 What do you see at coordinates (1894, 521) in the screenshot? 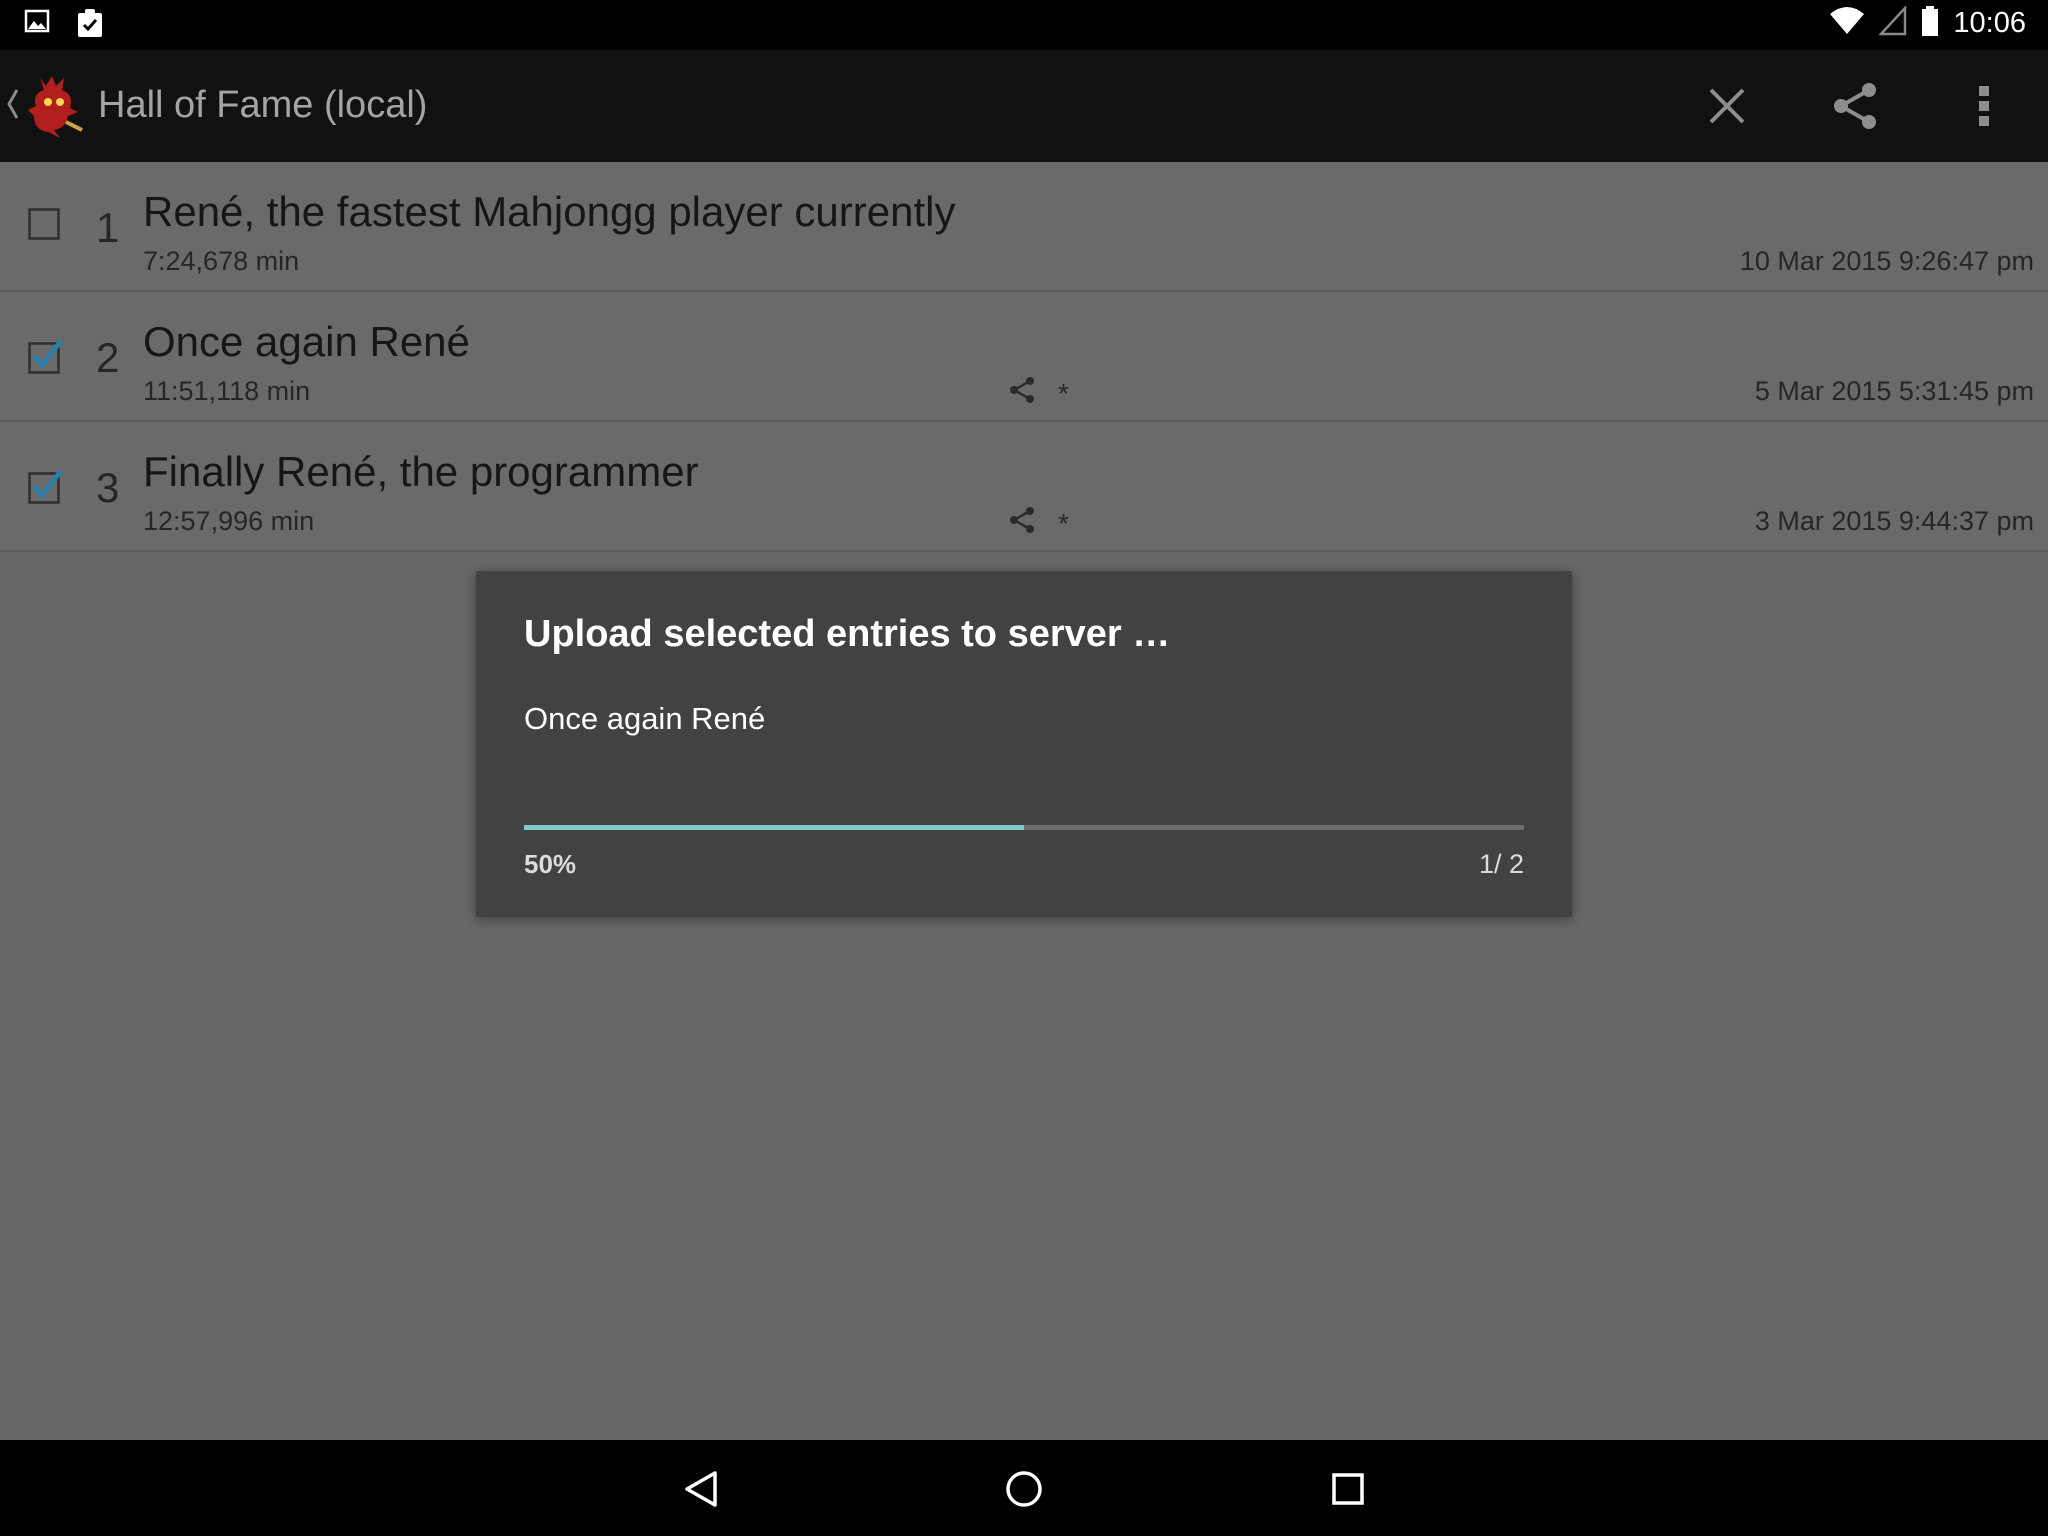
I see `entry-date: 3 Mar 2015 9:44:37 pm` at bounding box center [1894, 521].